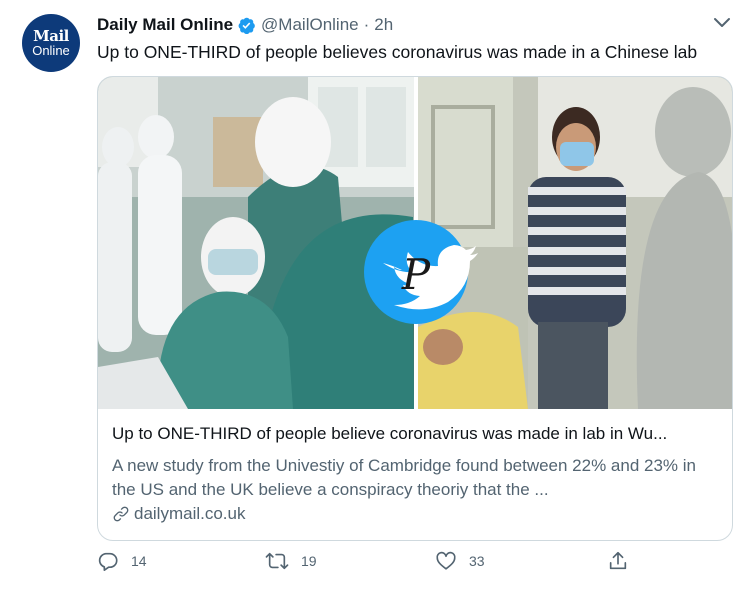  I want to click on retweet-icon, so click(277, 561).